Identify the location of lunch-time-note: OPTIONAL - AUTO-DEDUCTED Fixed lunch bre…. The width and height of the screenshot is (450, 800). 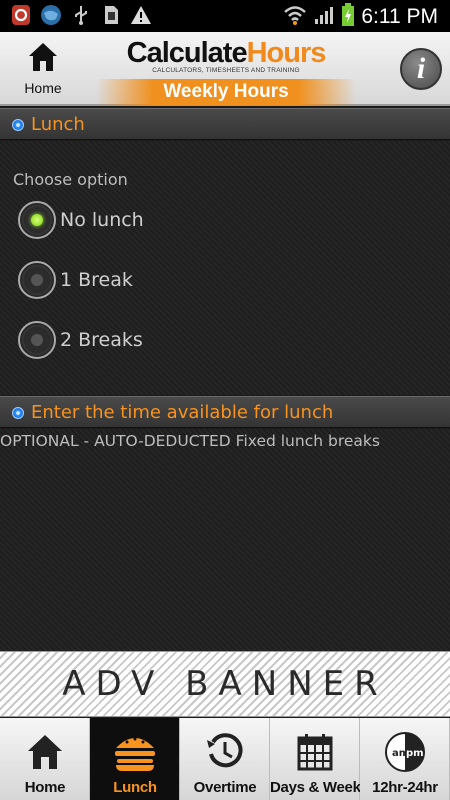
(190, 441).